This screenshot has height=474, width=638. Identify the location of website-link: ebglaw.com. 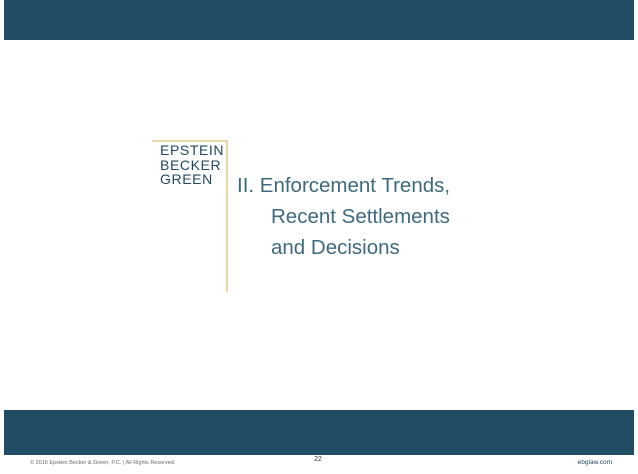
(595, 462).